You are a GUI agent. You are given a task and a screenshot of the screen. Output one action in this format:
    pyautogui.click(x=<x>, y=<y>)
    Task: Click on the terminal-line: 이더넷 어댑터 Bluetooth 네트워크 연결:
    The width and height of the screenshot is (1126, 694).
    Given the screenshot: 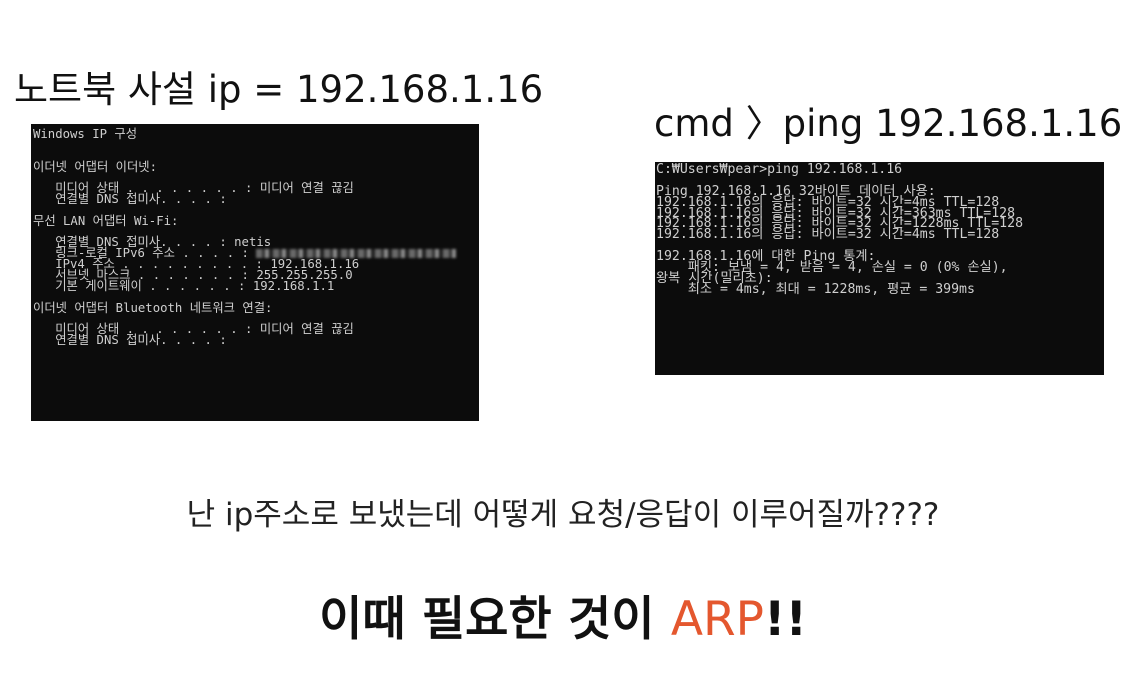 What is the action you would take?
    pyautogui.click(x=153, y=307)
    